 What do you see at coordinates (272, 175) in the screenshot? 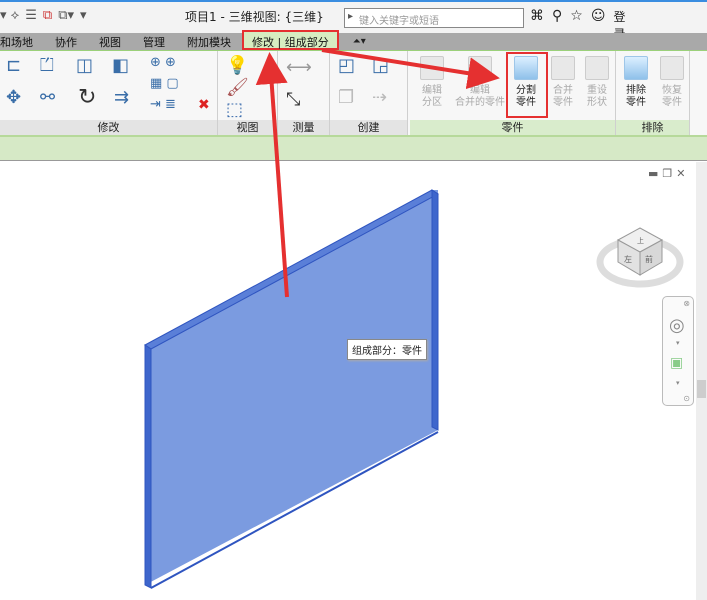
I see `red-arrow-up` at bounding box center [272, 175].